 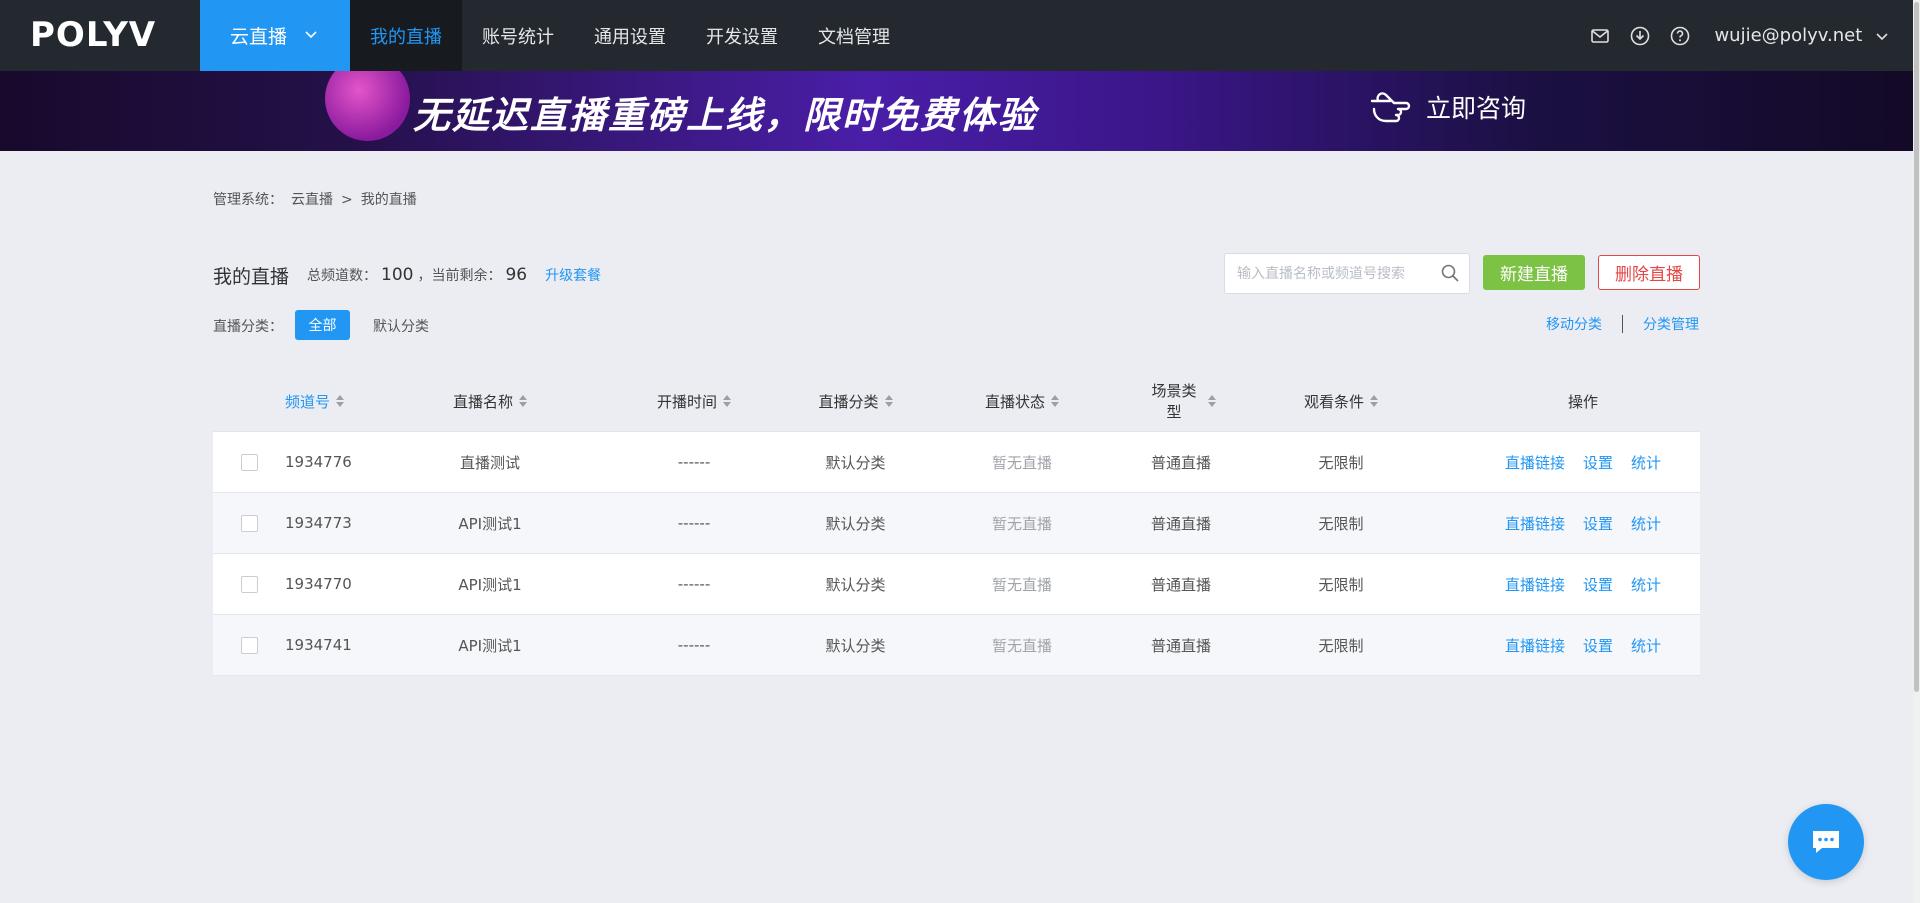 I want to click on cell-channel: 1934770, so click(x=318, y=584).